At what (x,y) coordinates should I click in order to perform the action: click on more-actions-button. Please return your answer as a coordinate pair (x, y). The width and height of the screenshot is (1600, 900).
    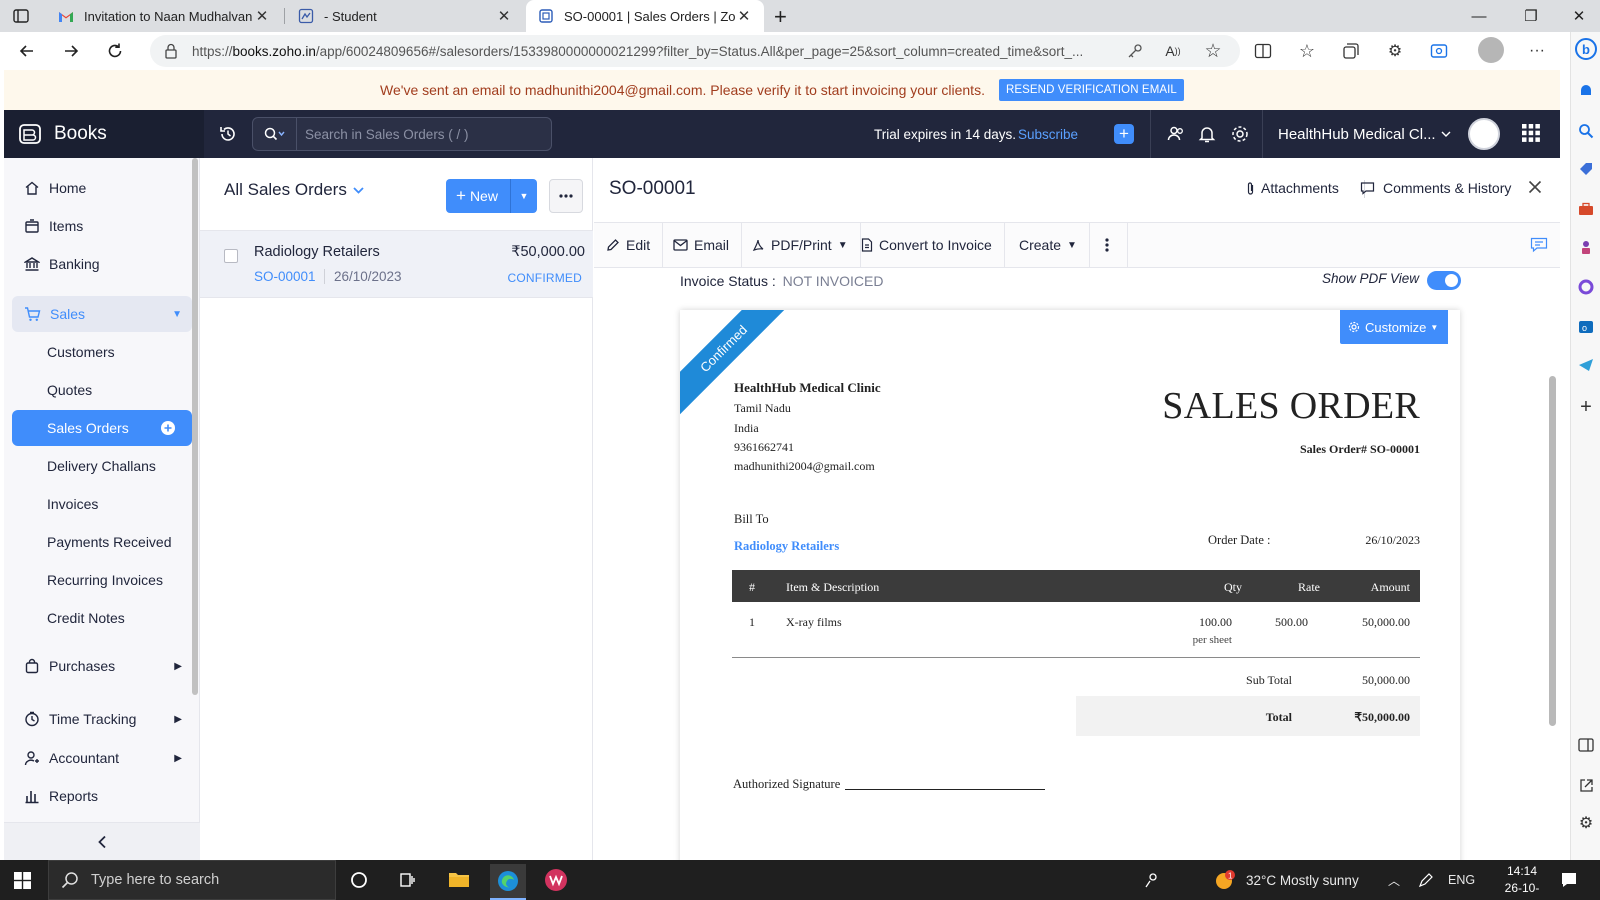
    Looking at the image, I should click on (1110, 245).